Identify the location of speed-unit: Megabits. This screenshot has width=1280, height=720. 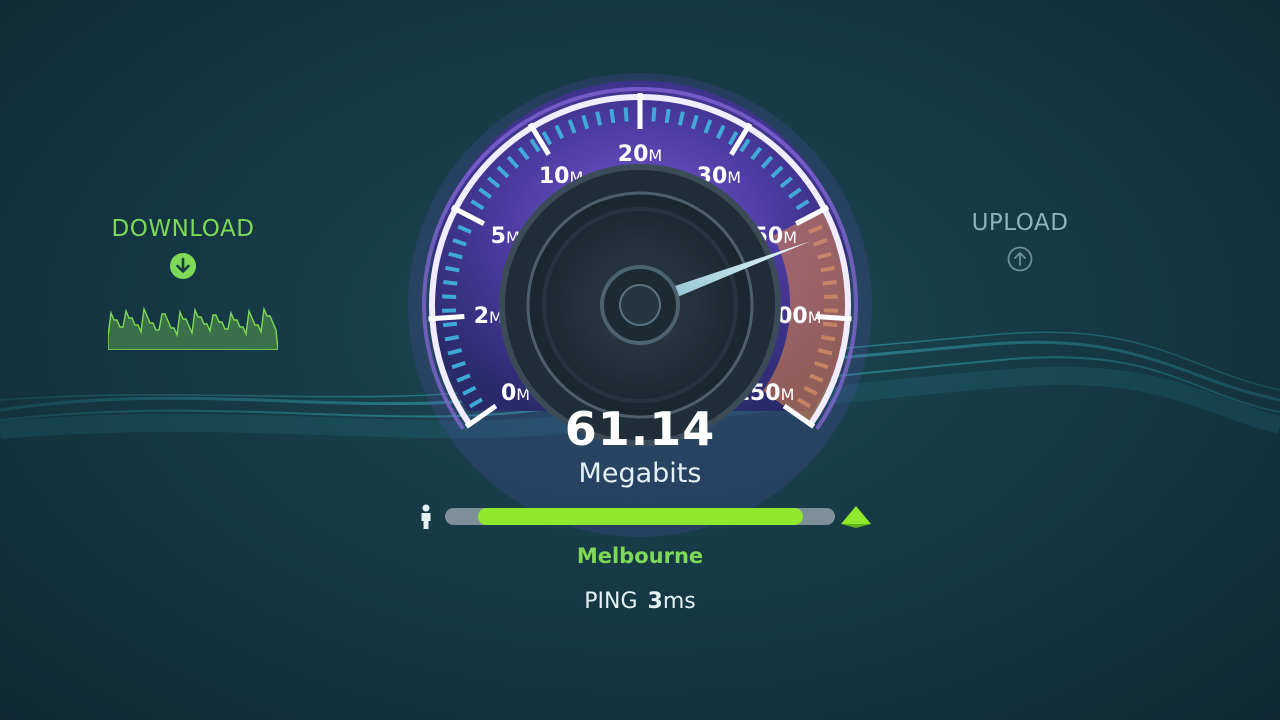
(640, 473).